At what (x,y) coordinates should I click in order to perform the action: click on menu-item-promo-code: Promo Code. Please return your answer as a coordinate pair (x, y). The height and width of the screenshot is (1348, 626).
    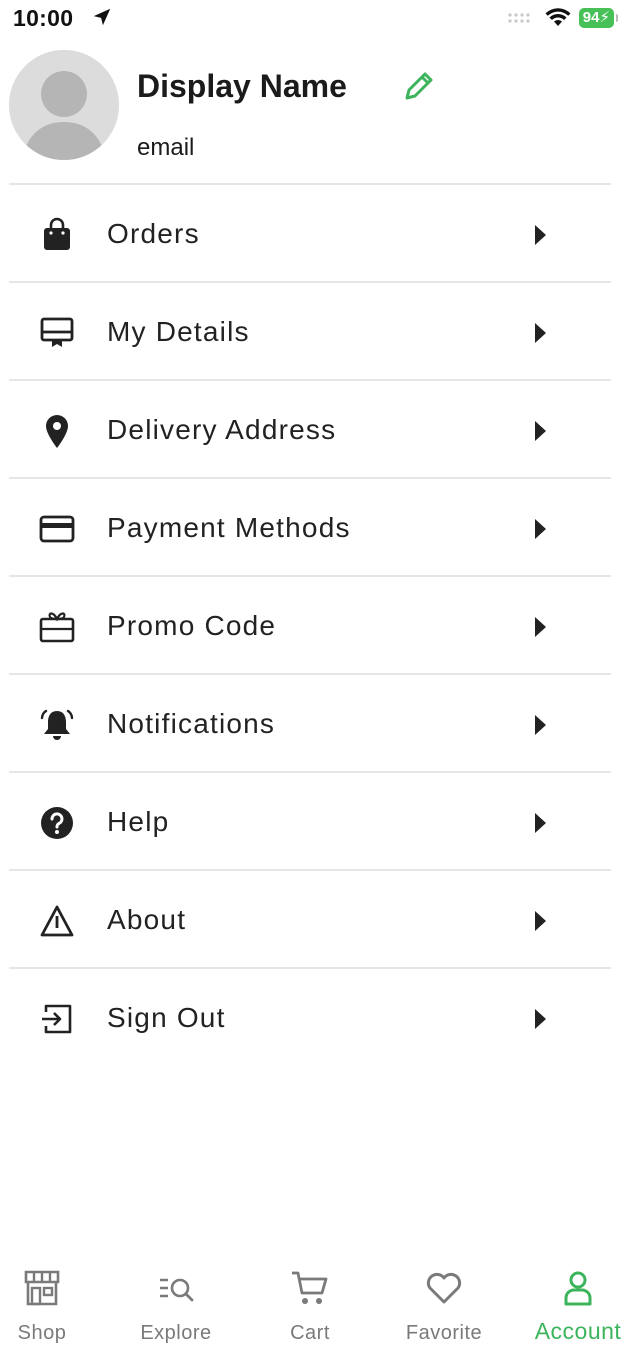
    Looking at the image, I should click on (313, 626).